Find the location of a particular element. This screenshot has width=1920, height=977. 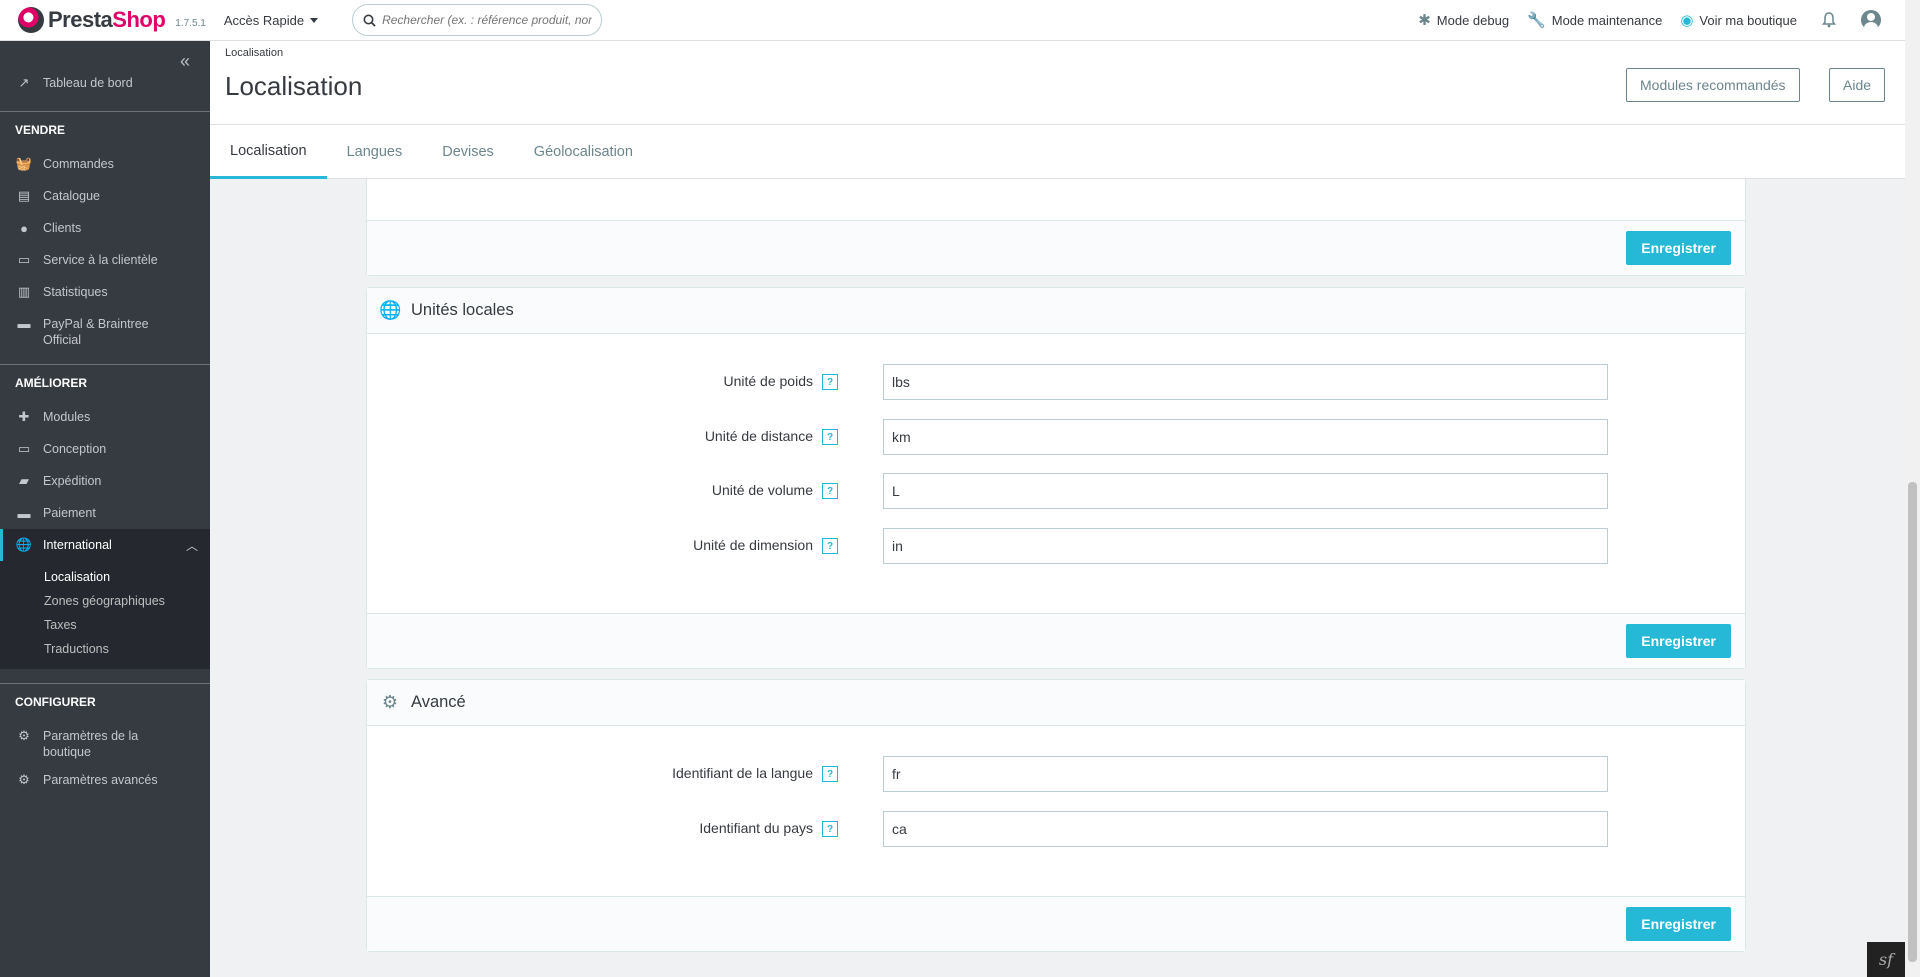

configuration-panel: Enregistrer is located at coordinates (1056, 227).